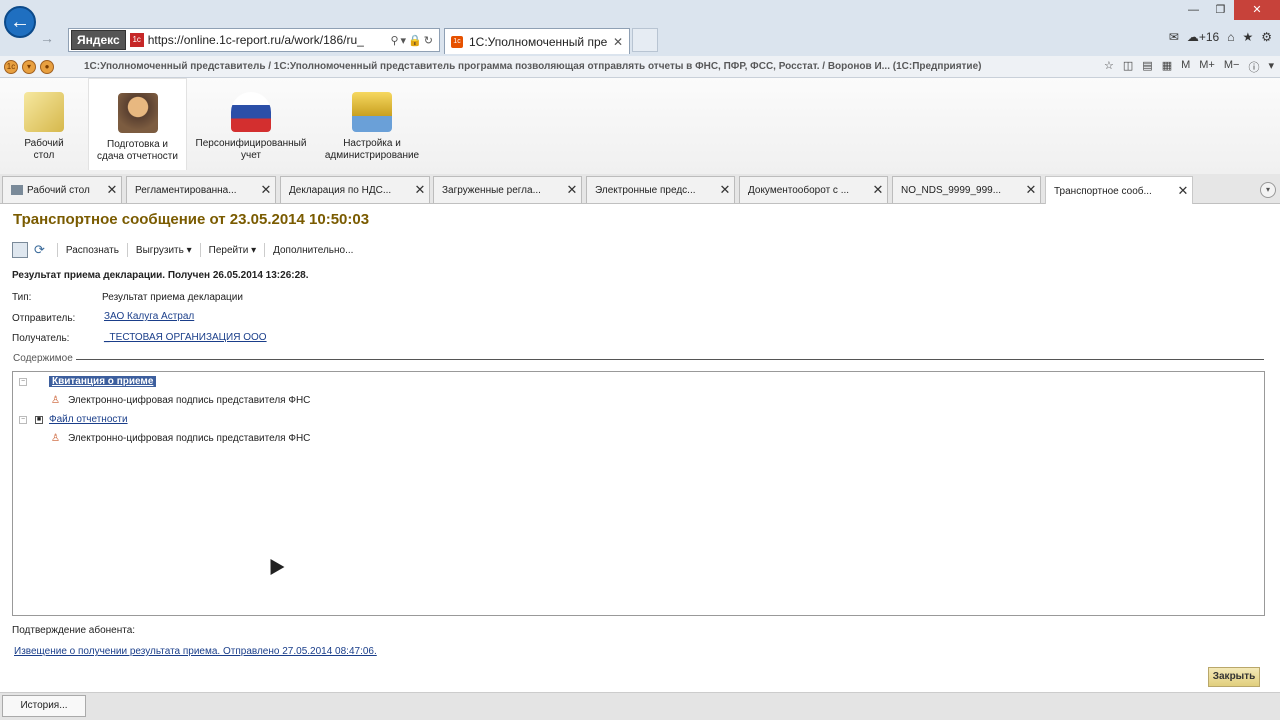 The height and width of the screenshot is (720, 1280). What do you see at coordinates (92, 250) in the screenshot?
I see `recognize-button: Распознать` at bounding box center [92, 250].